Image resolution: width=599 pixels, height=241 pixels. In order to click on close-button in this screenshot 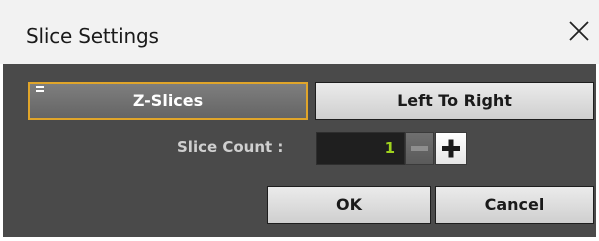, I will do `click(579, 31)`.